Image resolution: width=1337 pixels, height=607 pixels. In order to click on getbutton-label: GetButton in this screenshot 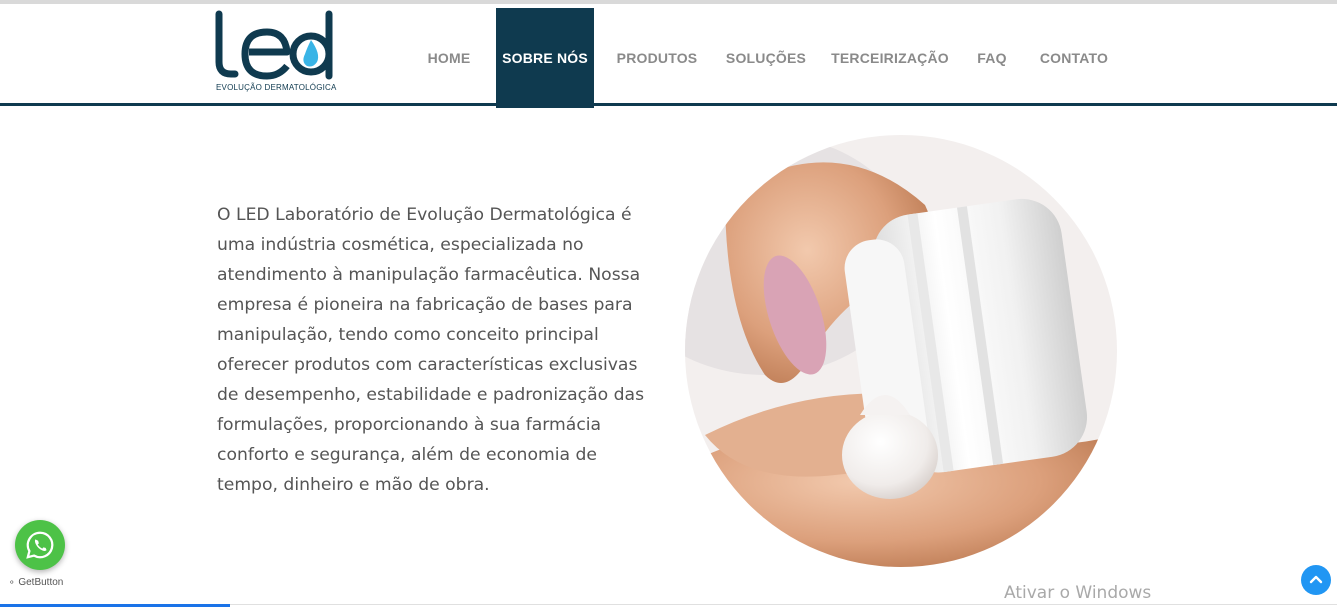, I will do `click(41, 582)`.